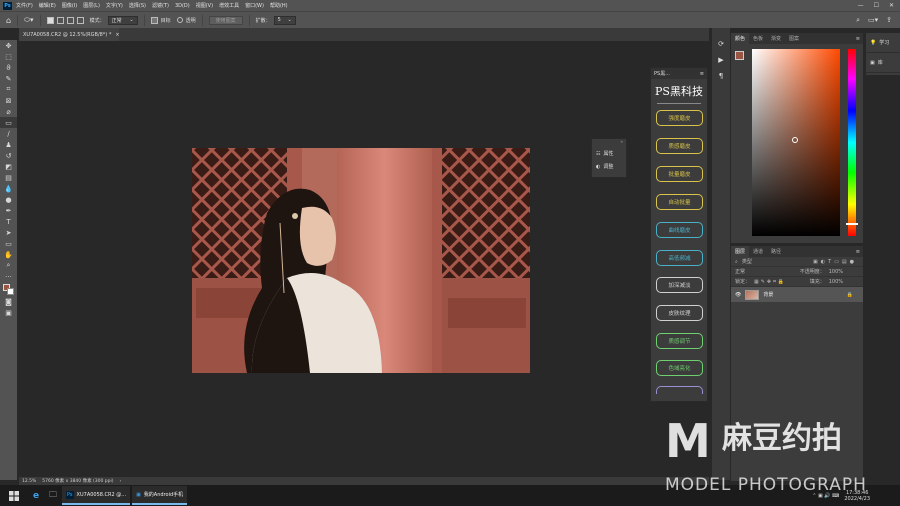 This screenshot has height=506, width=900. Describe the element at coordinates (776, 38) in the screenshot. I see `tab-gradients: 渐变` at that location.